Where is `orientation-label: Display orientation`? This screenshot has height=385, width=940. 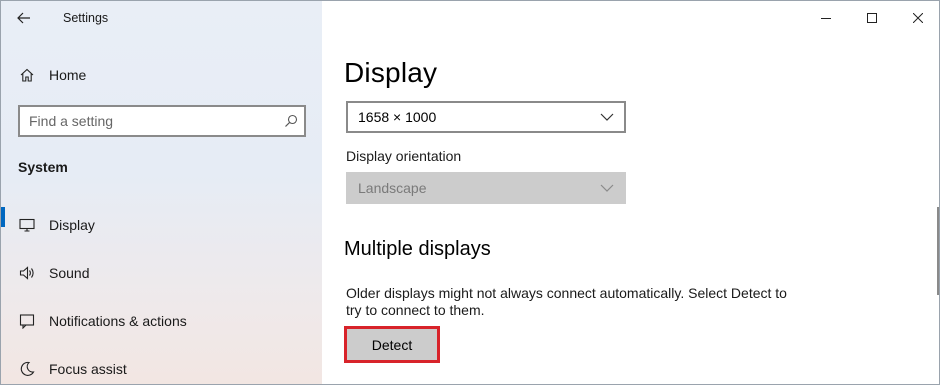
orientation-label: Display orientation is located at coordinates (404, 156).